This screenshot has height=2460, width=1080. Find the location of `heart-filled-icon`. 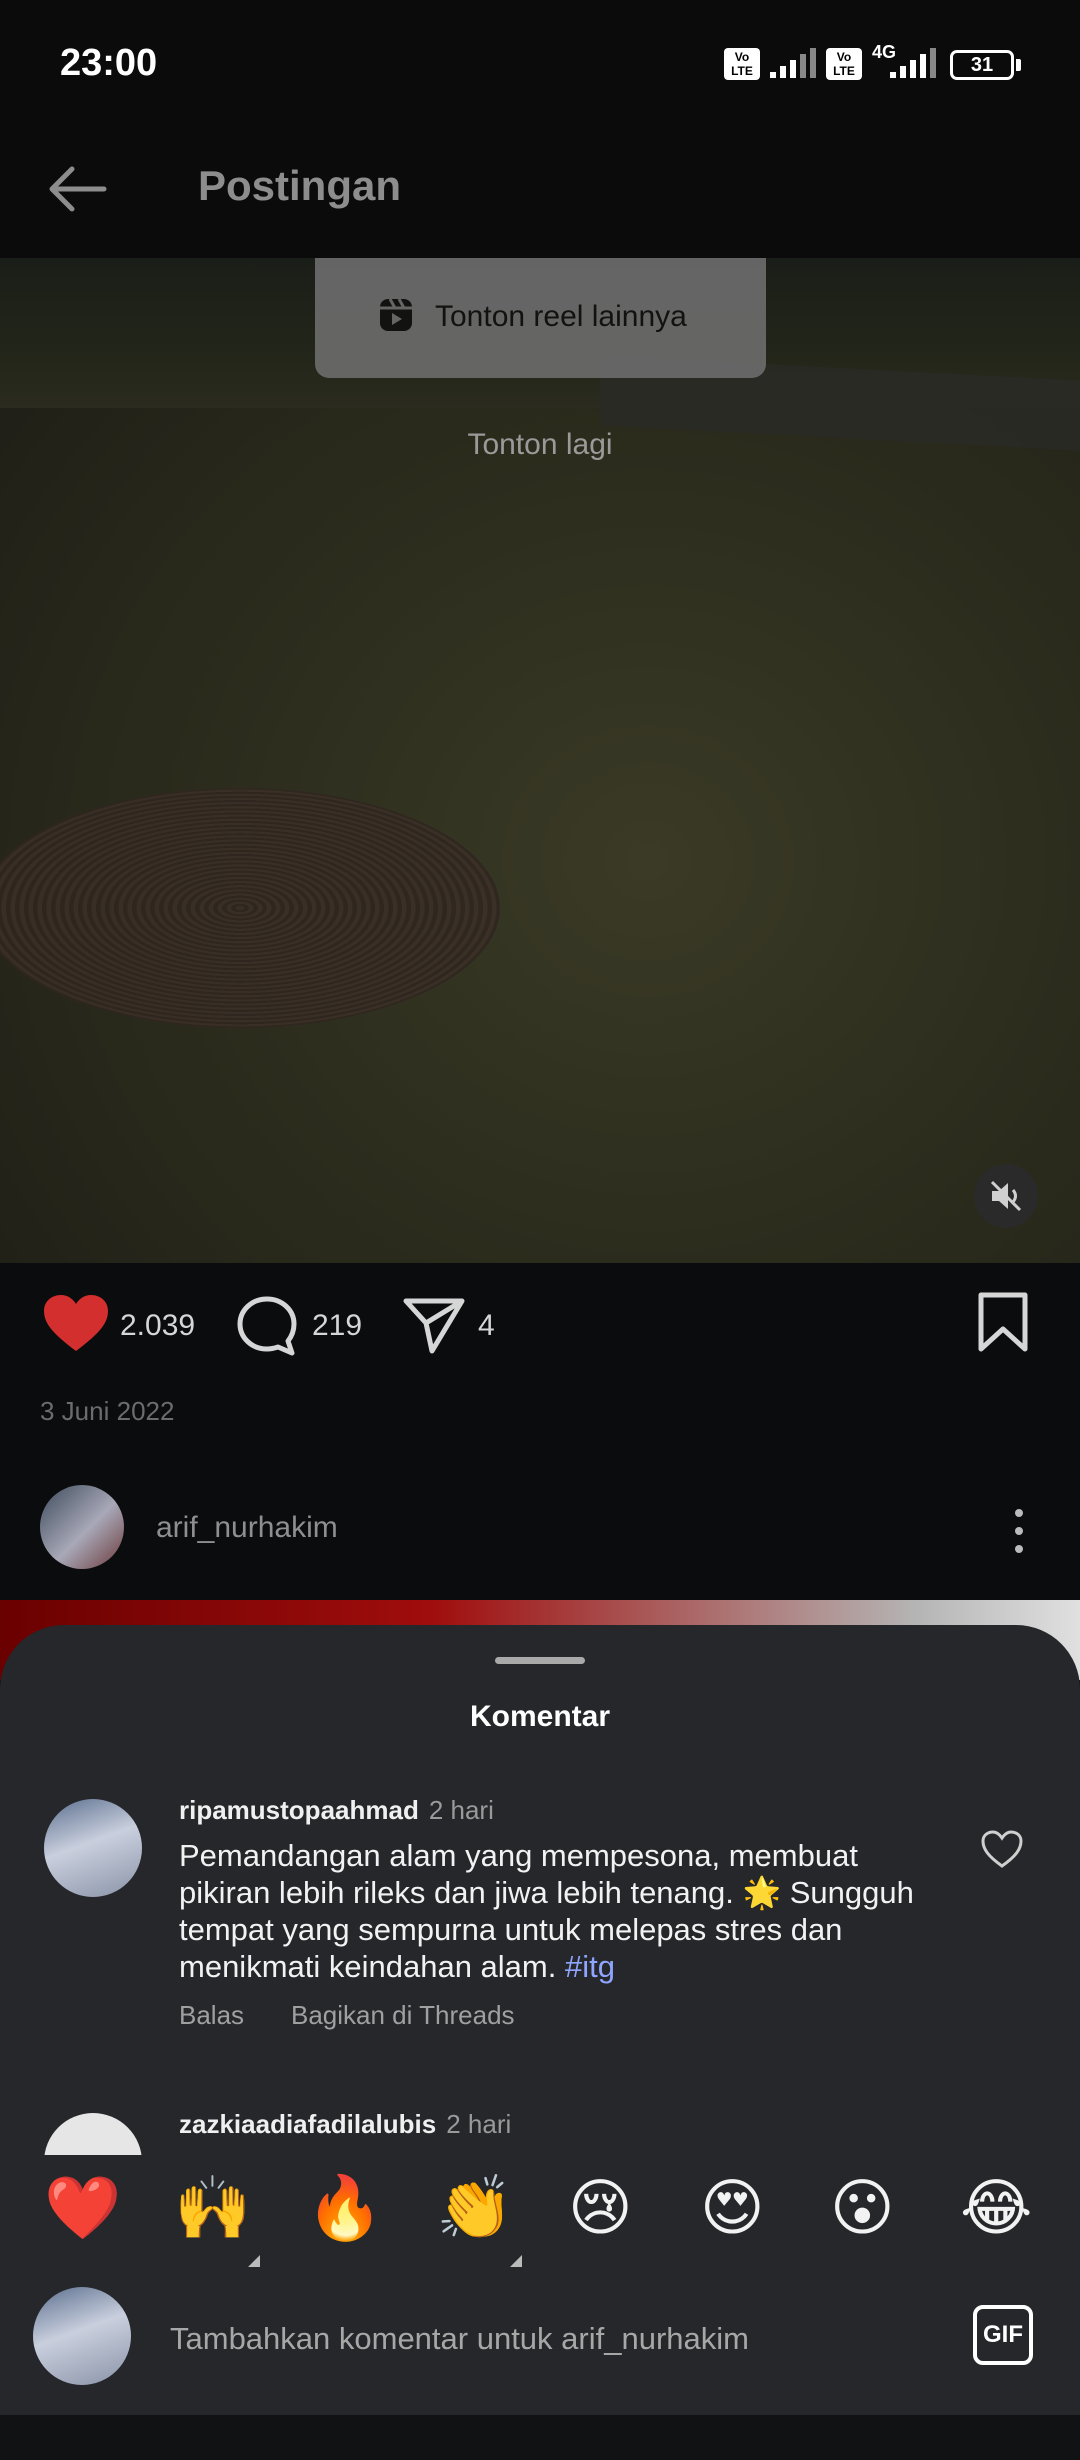

heart-filled-icon is located at coordinates (76, 1324).